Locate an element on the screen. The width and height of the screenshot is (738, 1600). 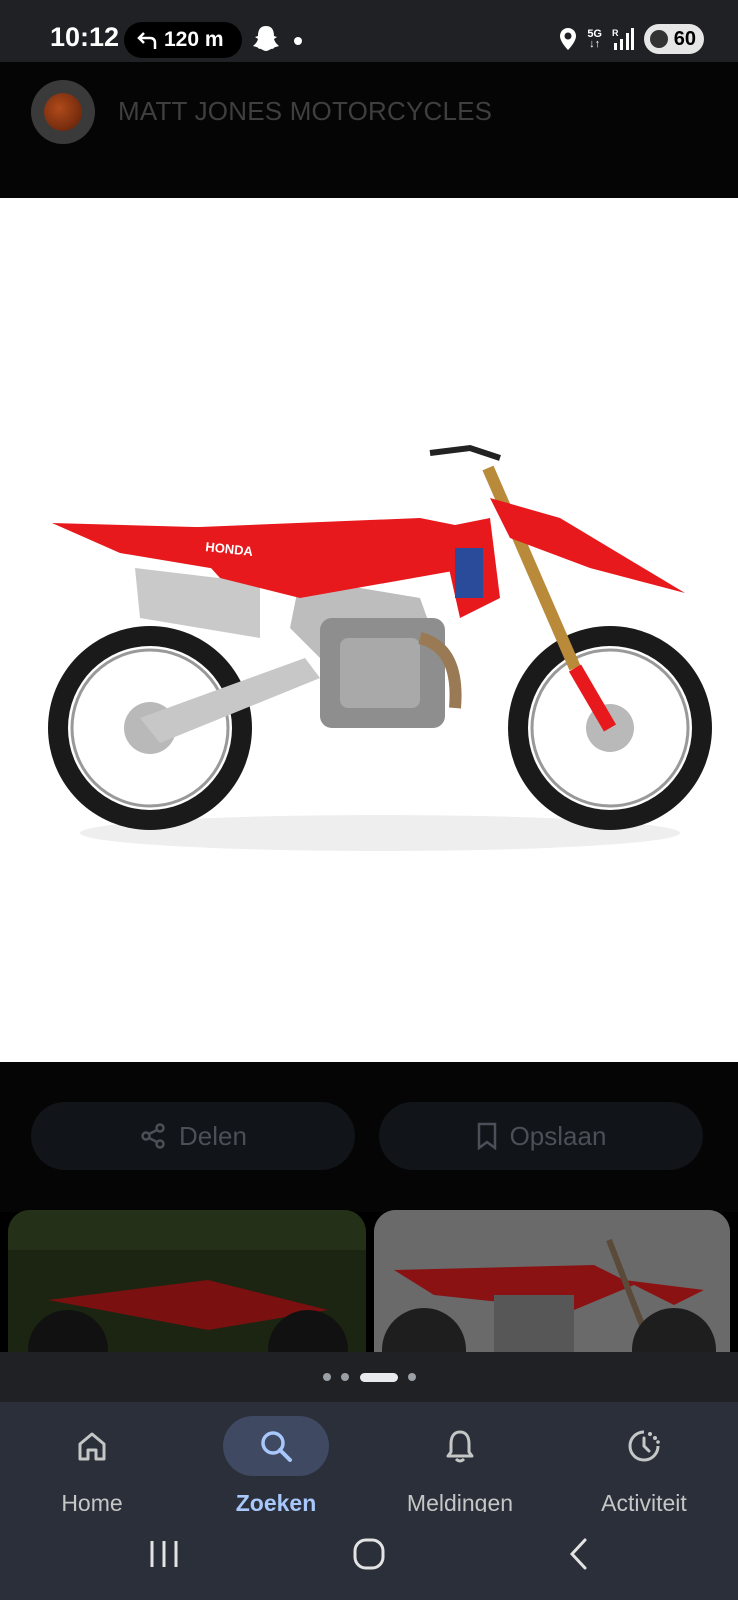
back-button is located at coordinates (578, 1554).